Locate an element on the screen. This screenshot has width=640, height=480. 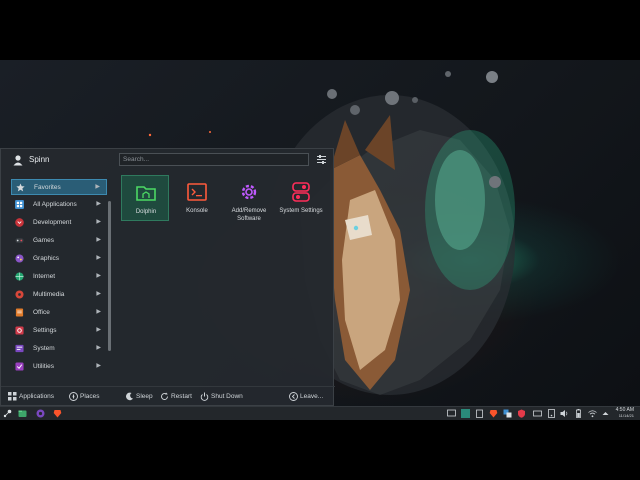
keyboard-icon is located at coordinates (537, 413).